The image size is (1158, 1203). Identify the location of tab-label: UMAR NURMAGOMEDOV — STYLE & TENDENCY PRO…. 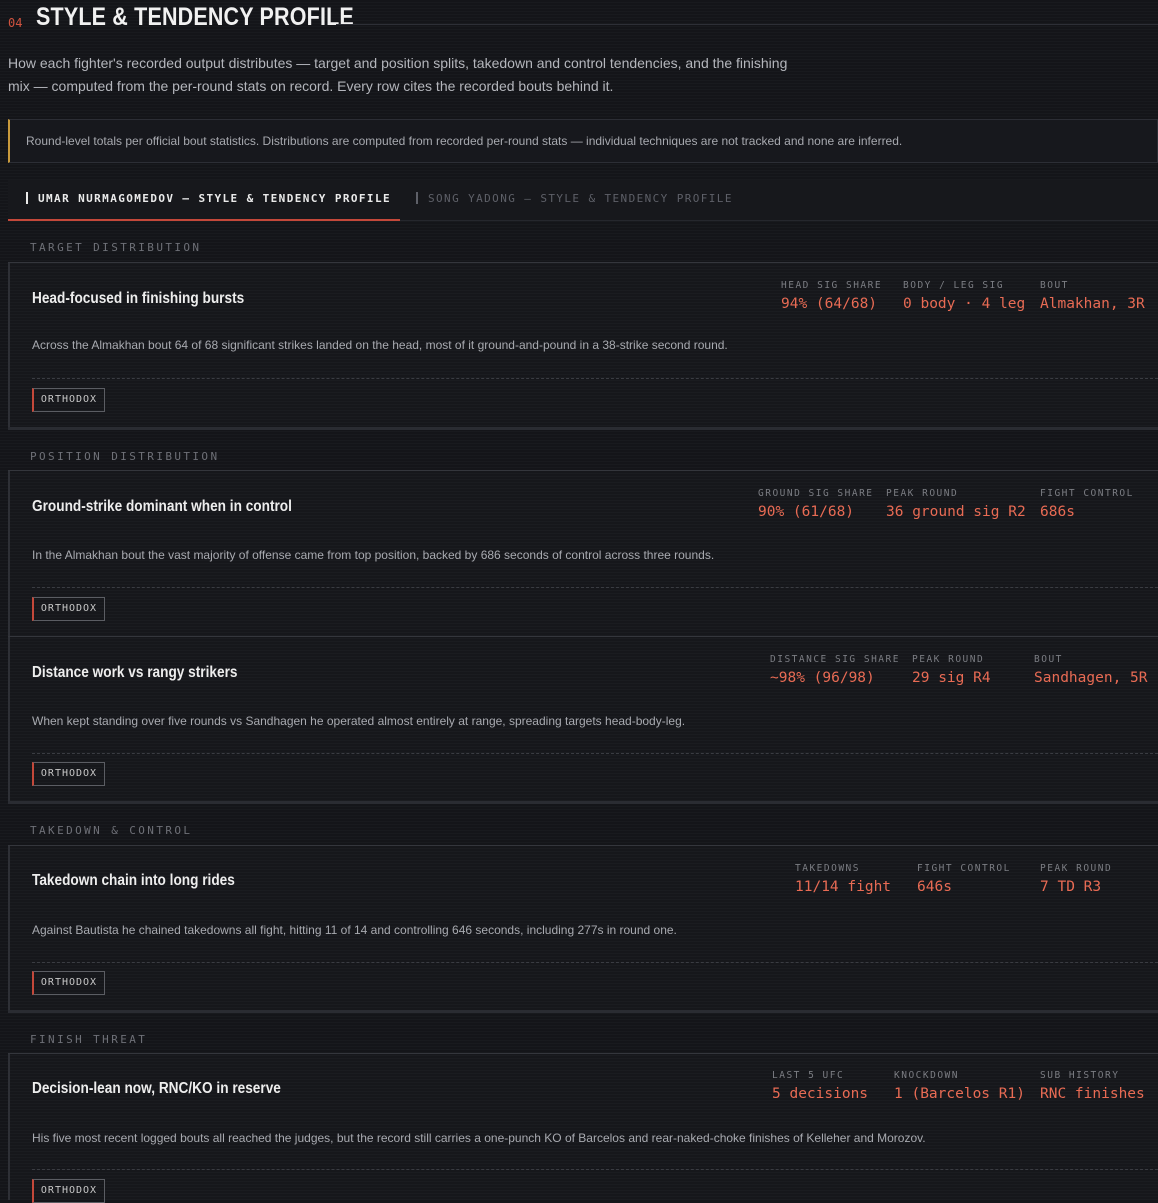
(214, 198).